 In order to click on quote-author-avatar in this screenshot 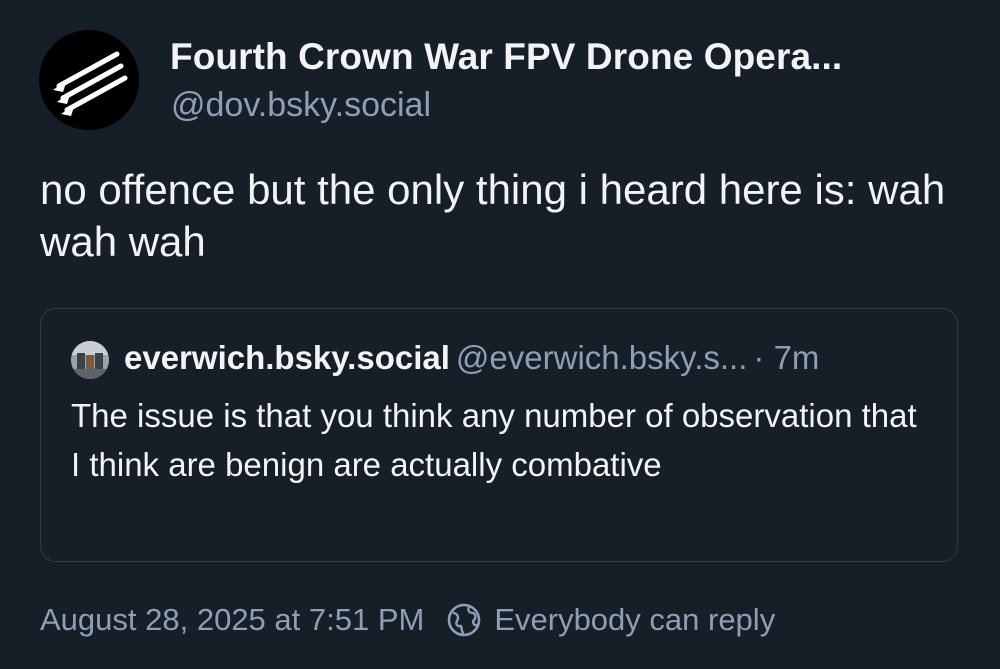, I will do `click(90, 360)`.